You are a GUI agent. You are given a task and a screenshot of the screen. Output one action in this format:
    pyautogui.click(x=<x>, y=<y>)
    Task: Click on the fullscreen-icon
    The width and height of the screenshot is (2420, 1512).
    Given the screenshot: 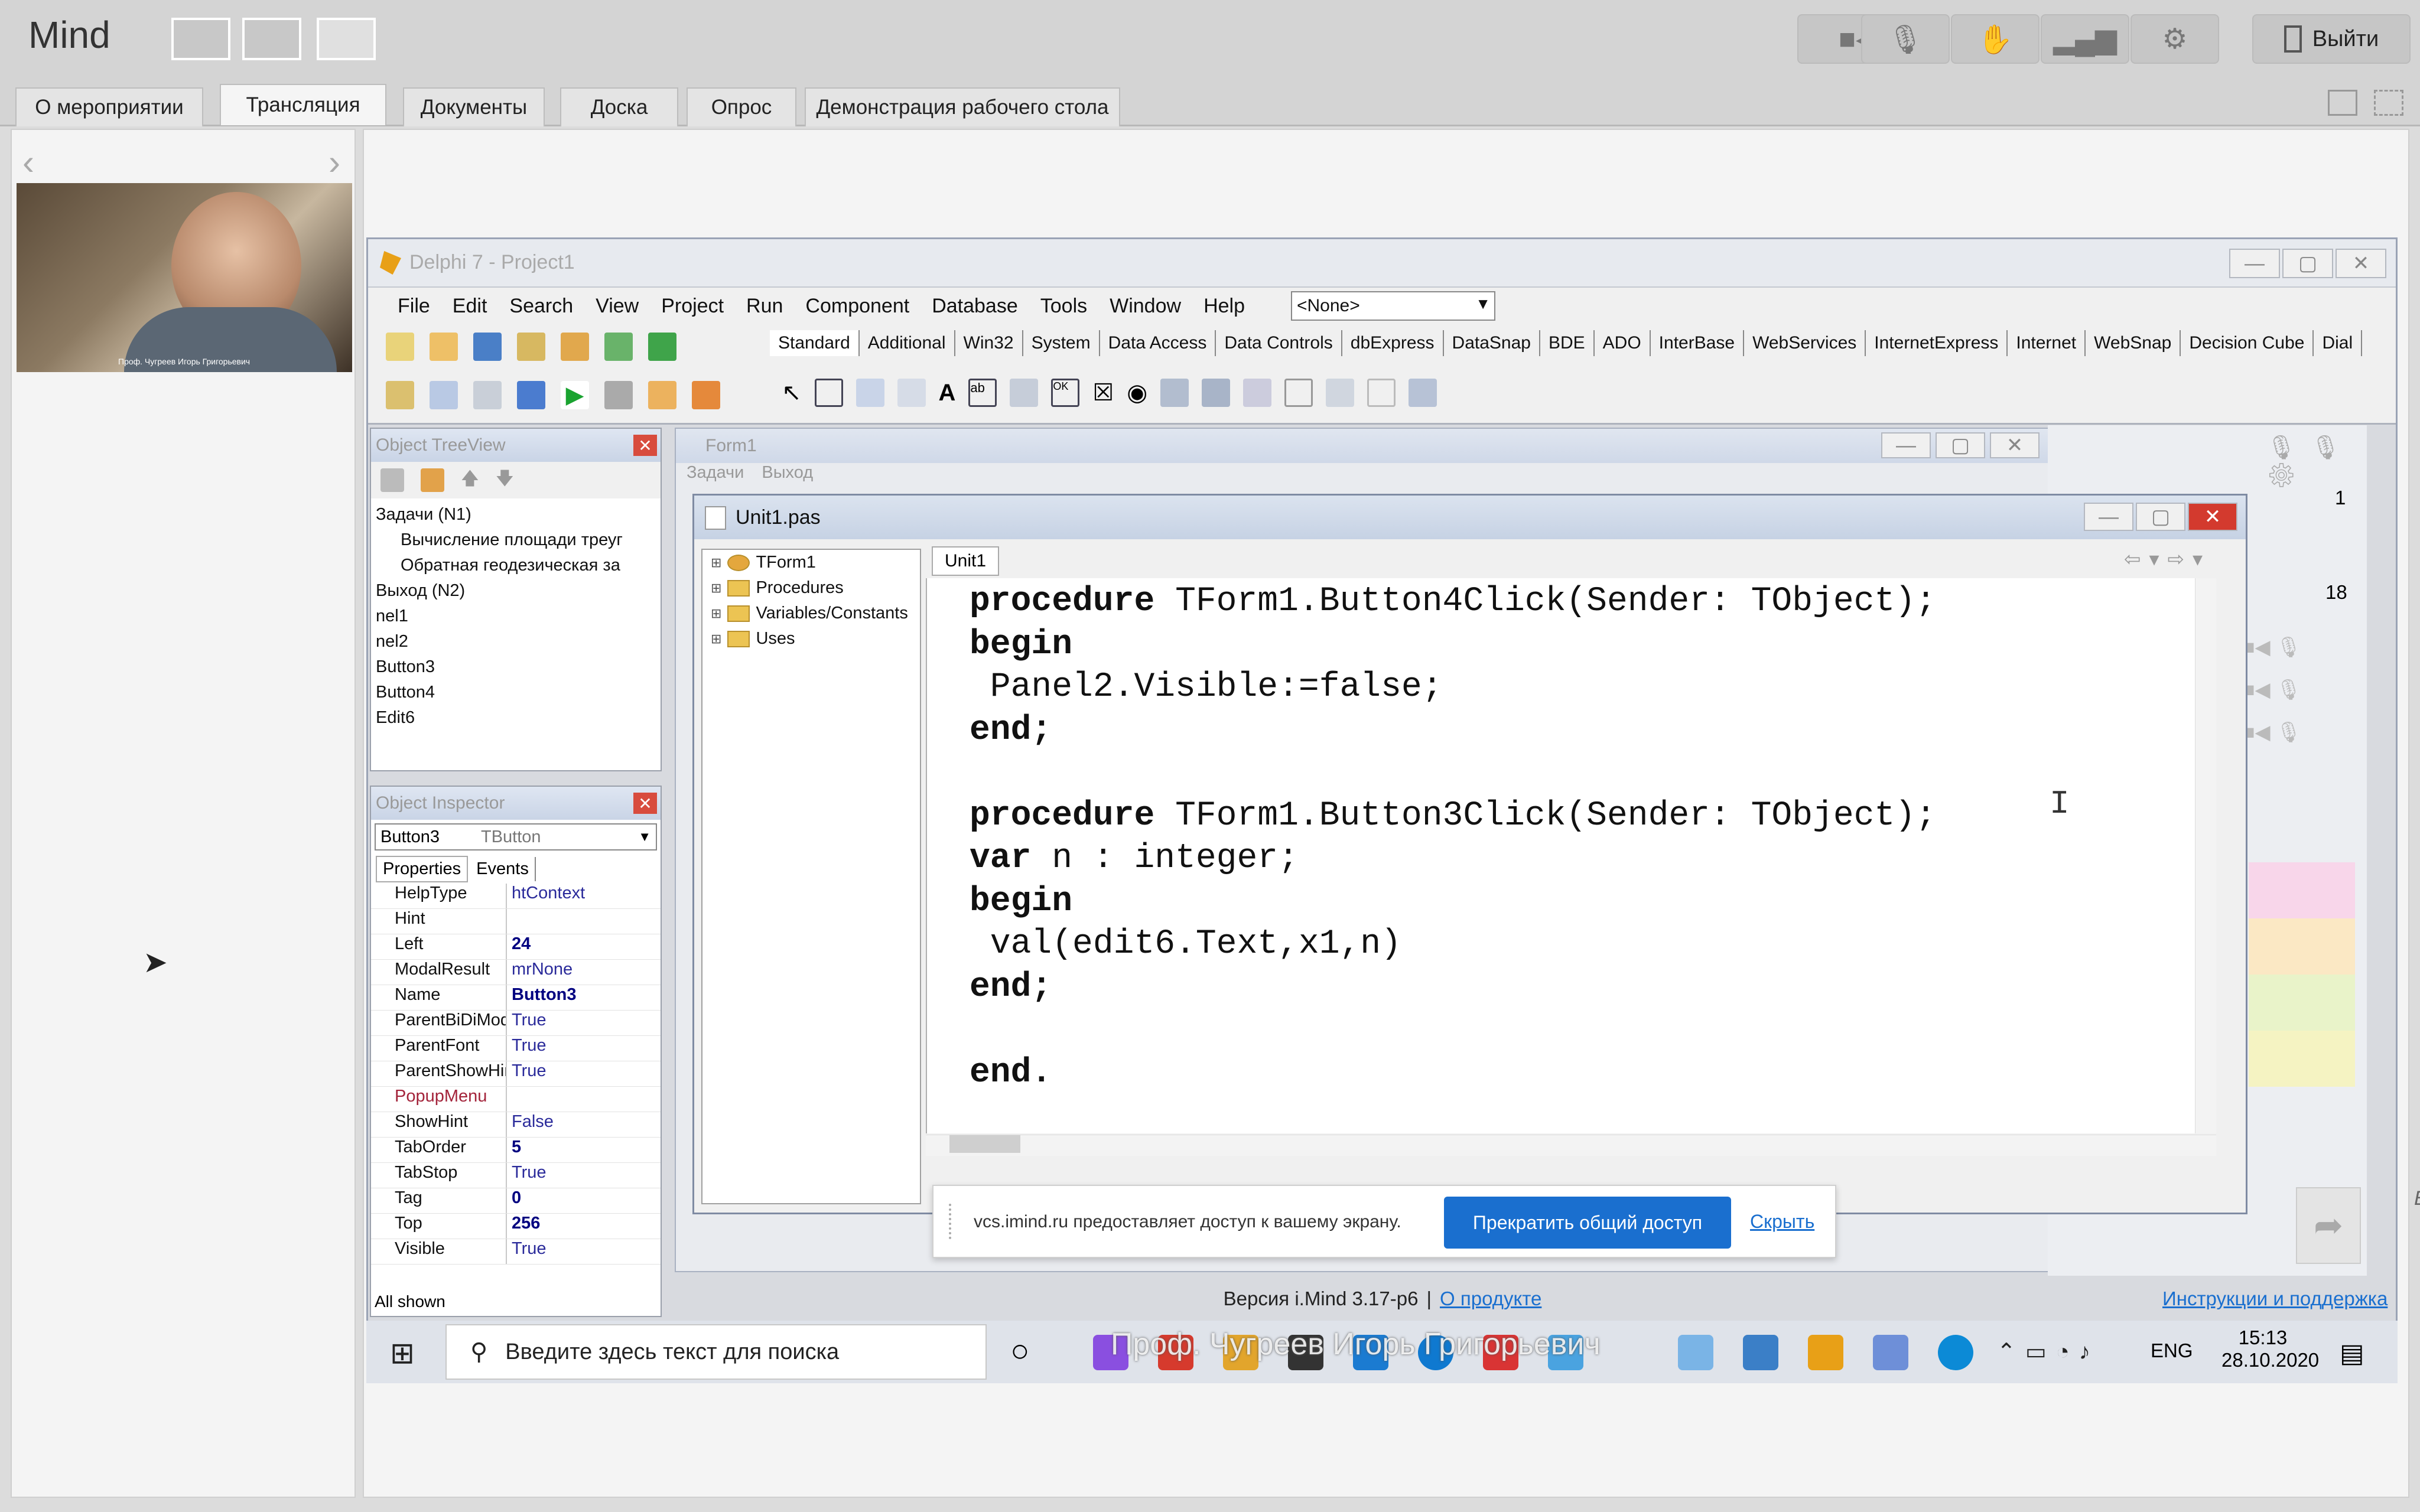 What is the action you would take?
    pyautogui.click(x=2388, y=103)
    